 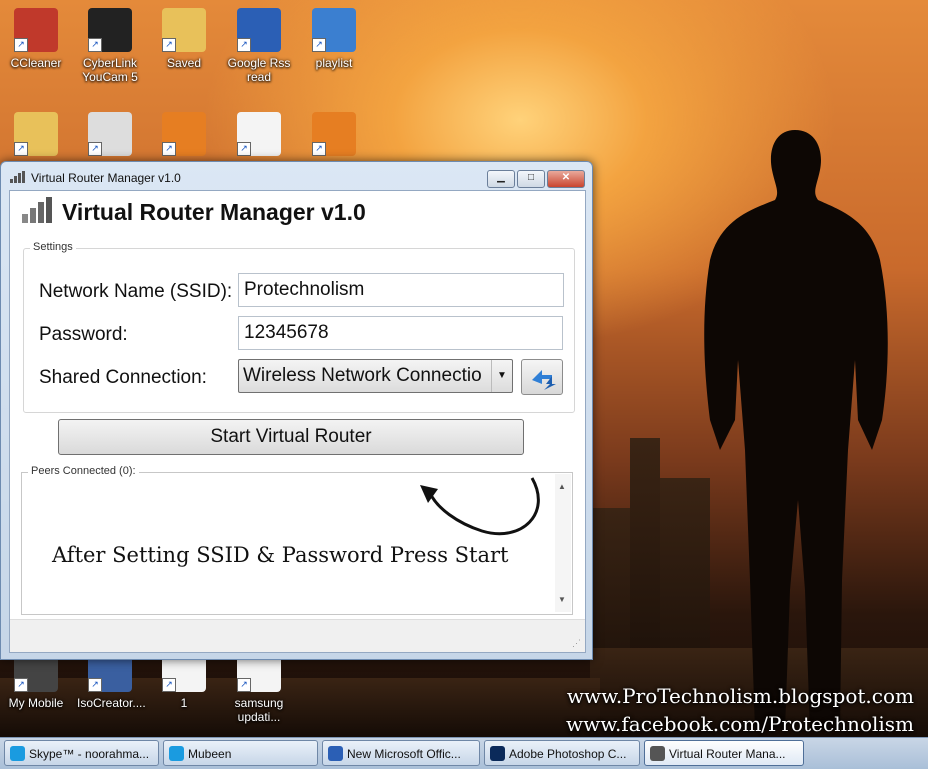 I want to click on kingsoft-icon: ↗, so click(x=334, y=134).